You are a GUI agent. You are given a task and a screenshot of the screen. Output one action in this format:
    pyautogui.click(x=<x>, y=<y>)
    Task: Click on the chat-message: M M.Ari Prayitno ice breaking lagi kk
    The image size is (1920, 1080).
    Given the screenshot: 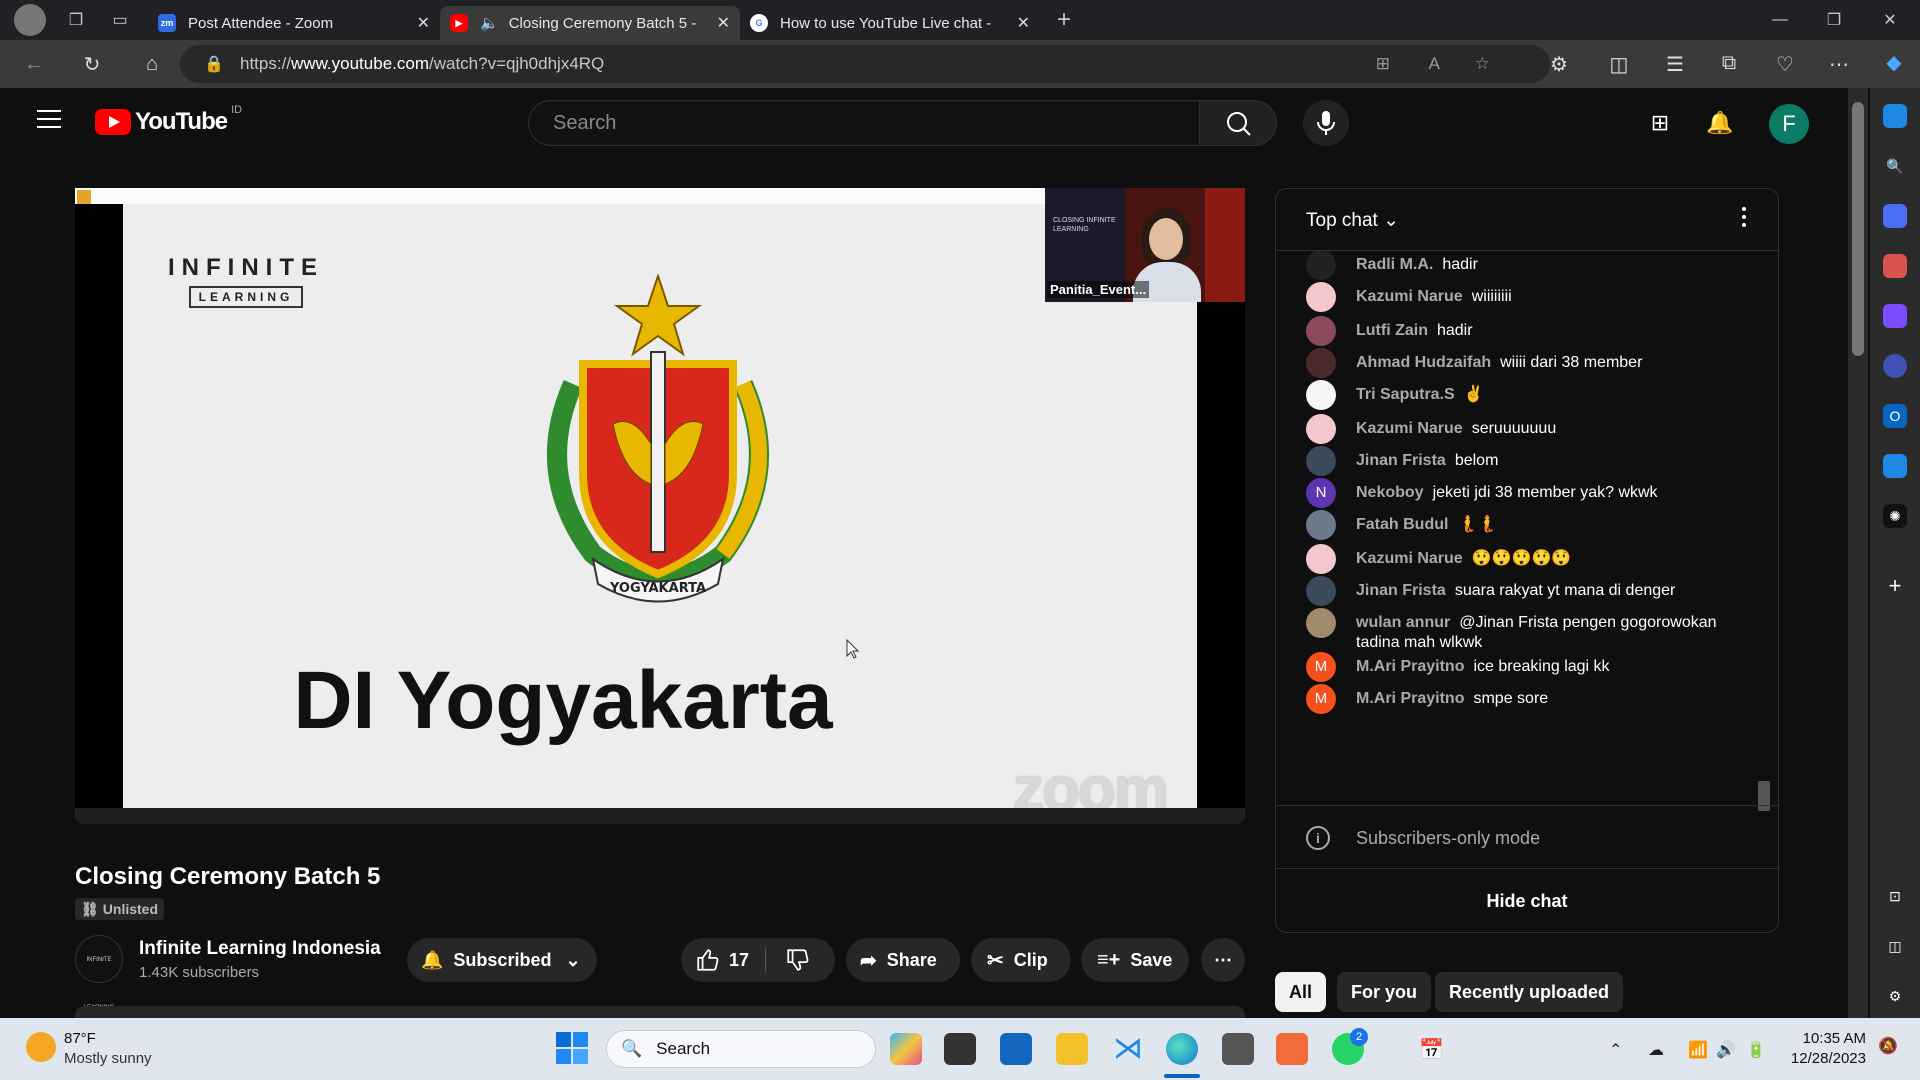 What is the action you would take?
    pyautogui.click(x=1526, y=667)
    